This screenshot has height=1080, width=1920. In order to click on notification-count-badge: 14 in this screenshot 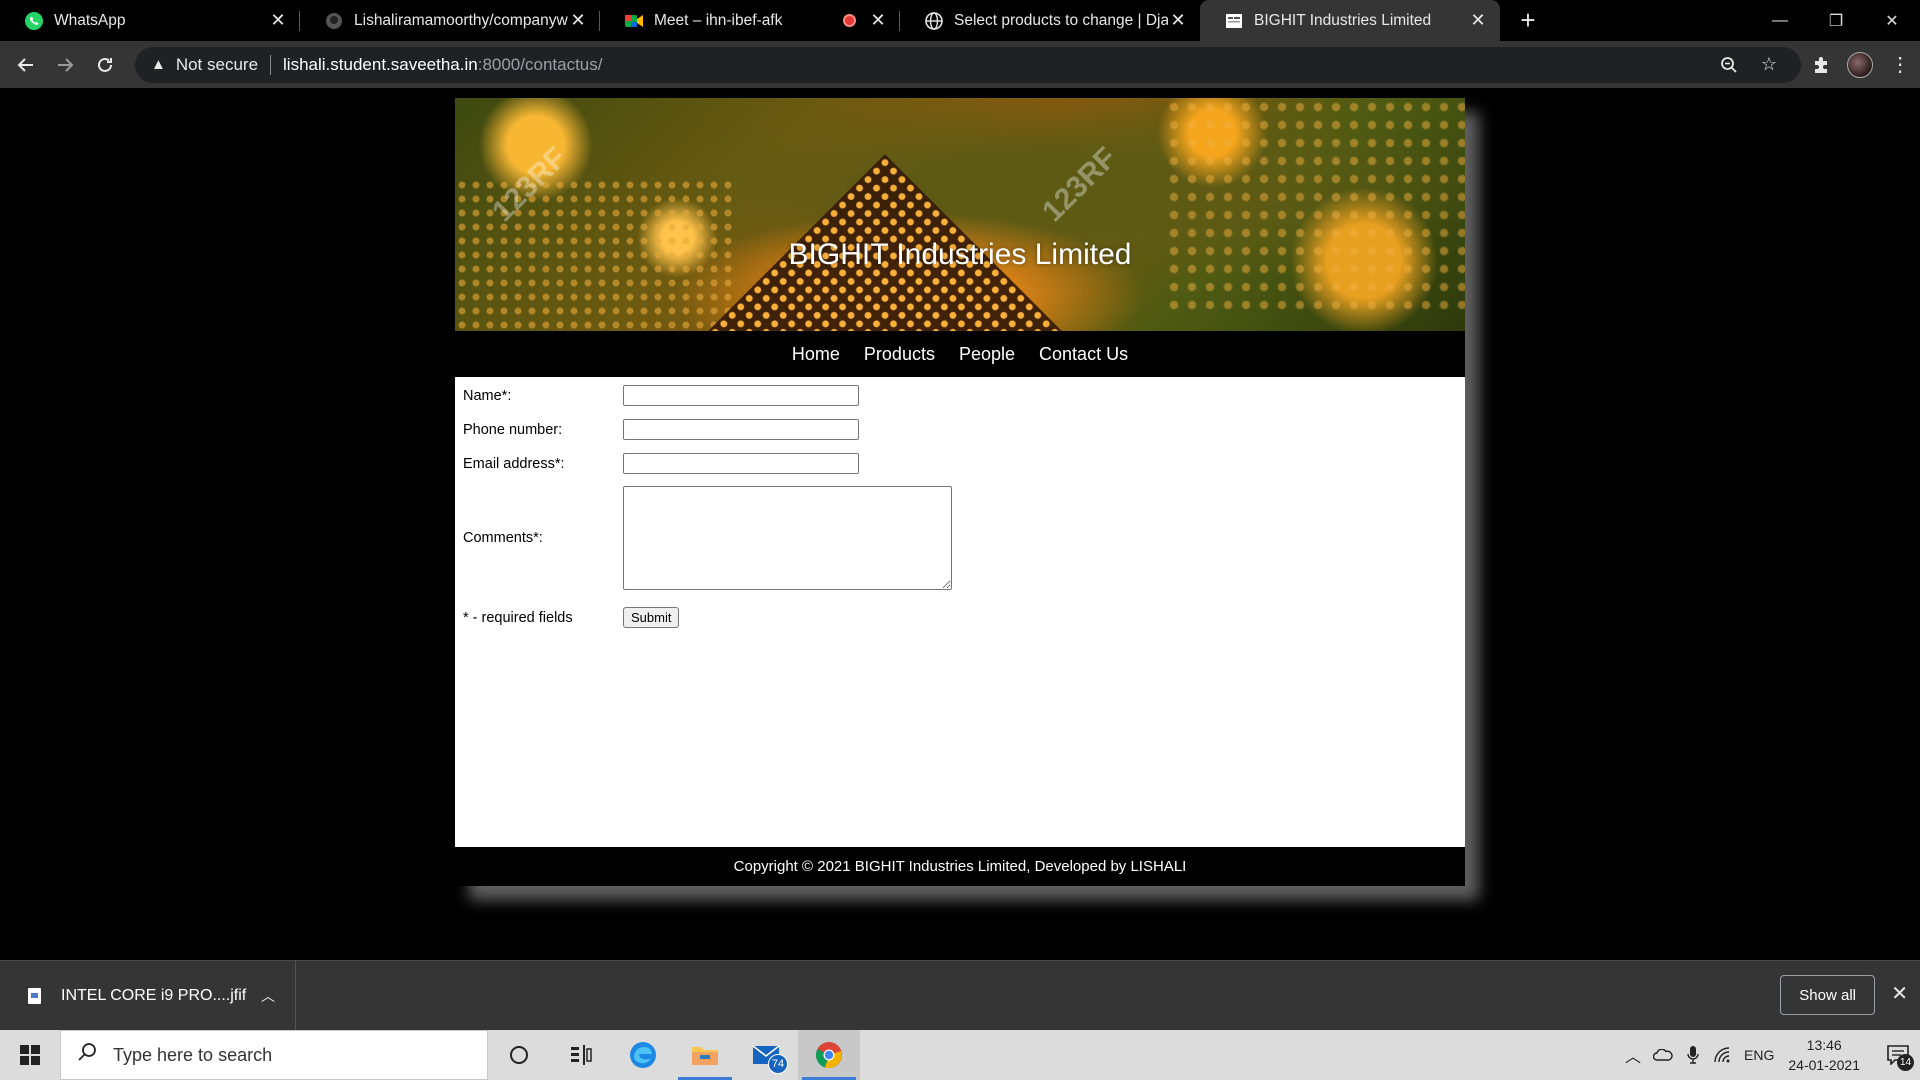, I will do `click(1905, 1062)`.